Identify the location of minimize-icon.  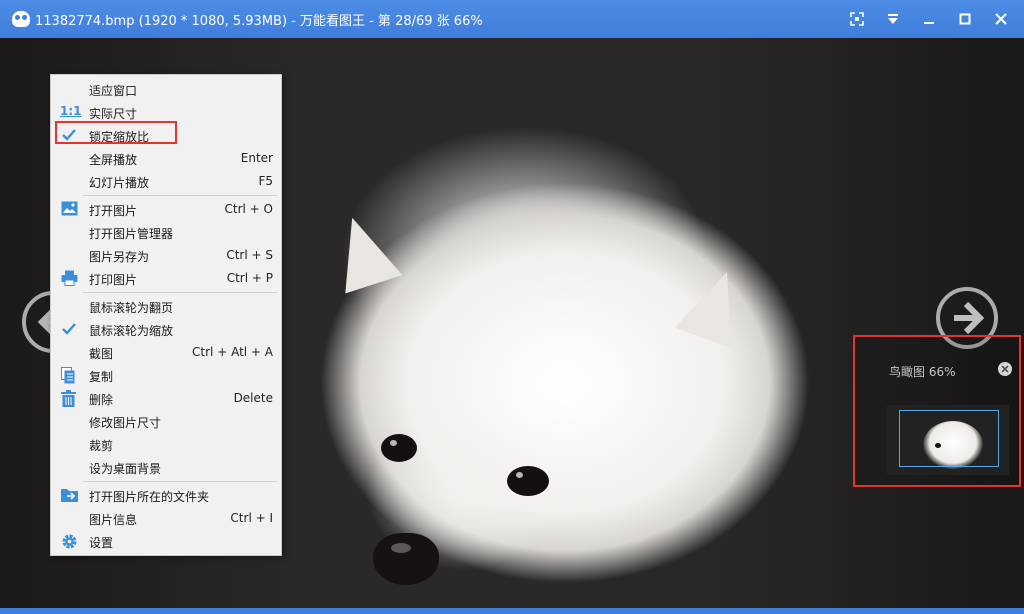
(929, 19).